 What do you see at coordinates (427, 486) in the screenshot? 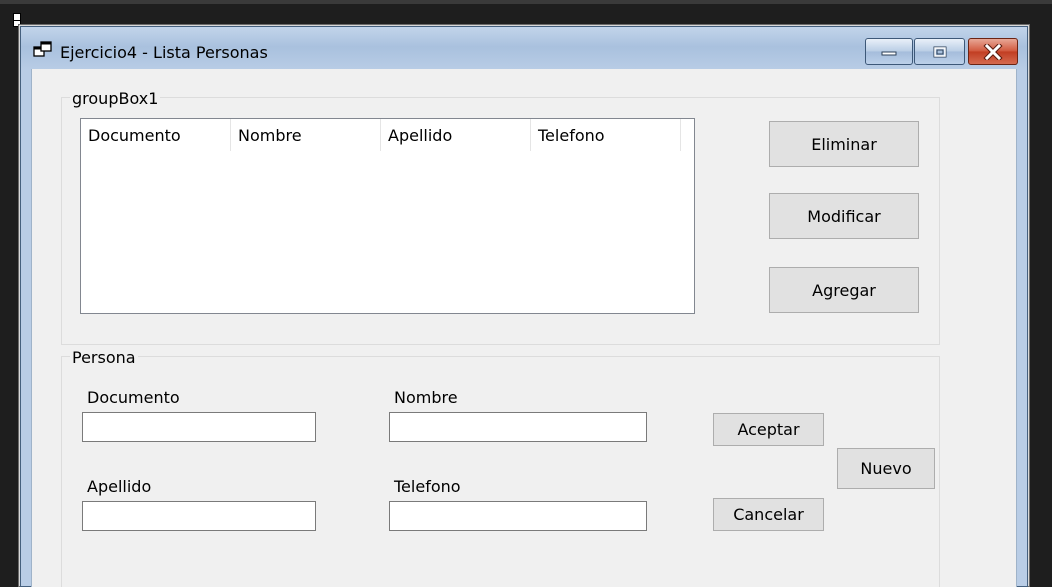
I see `telefono-label: Telefono` at bounding box center [427, 486].